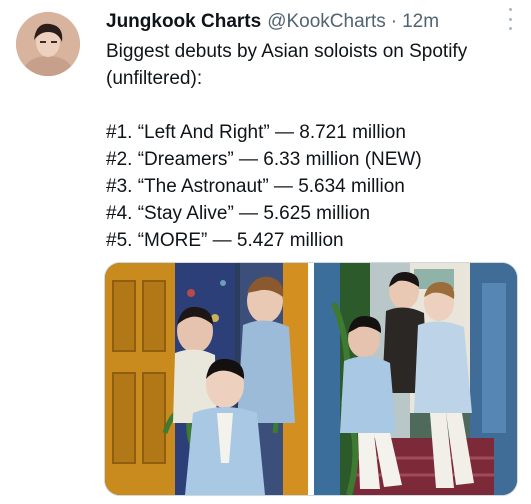 The height and width of the screenshot is (504, 531). What do you see at coordinates (238, 213) in the screenshot?
I see `ranking-line: #4. “Stay Alive” — 5.625 million` at bounding box center [238, 213].